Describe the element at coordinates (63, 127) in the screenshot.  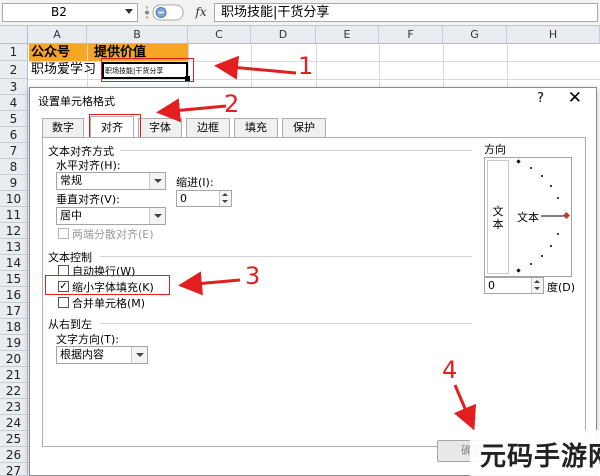
I see `tab-number: 数字` at that location.